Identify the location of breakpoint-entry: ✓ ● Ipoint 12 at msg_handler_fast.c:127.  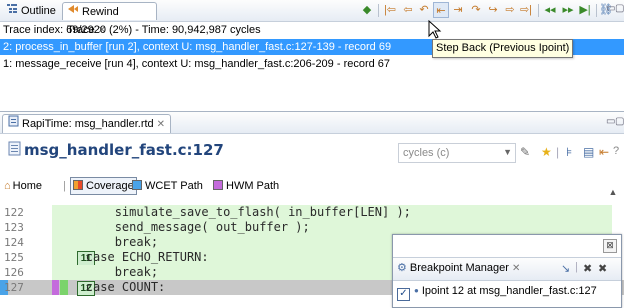
(497, 293).